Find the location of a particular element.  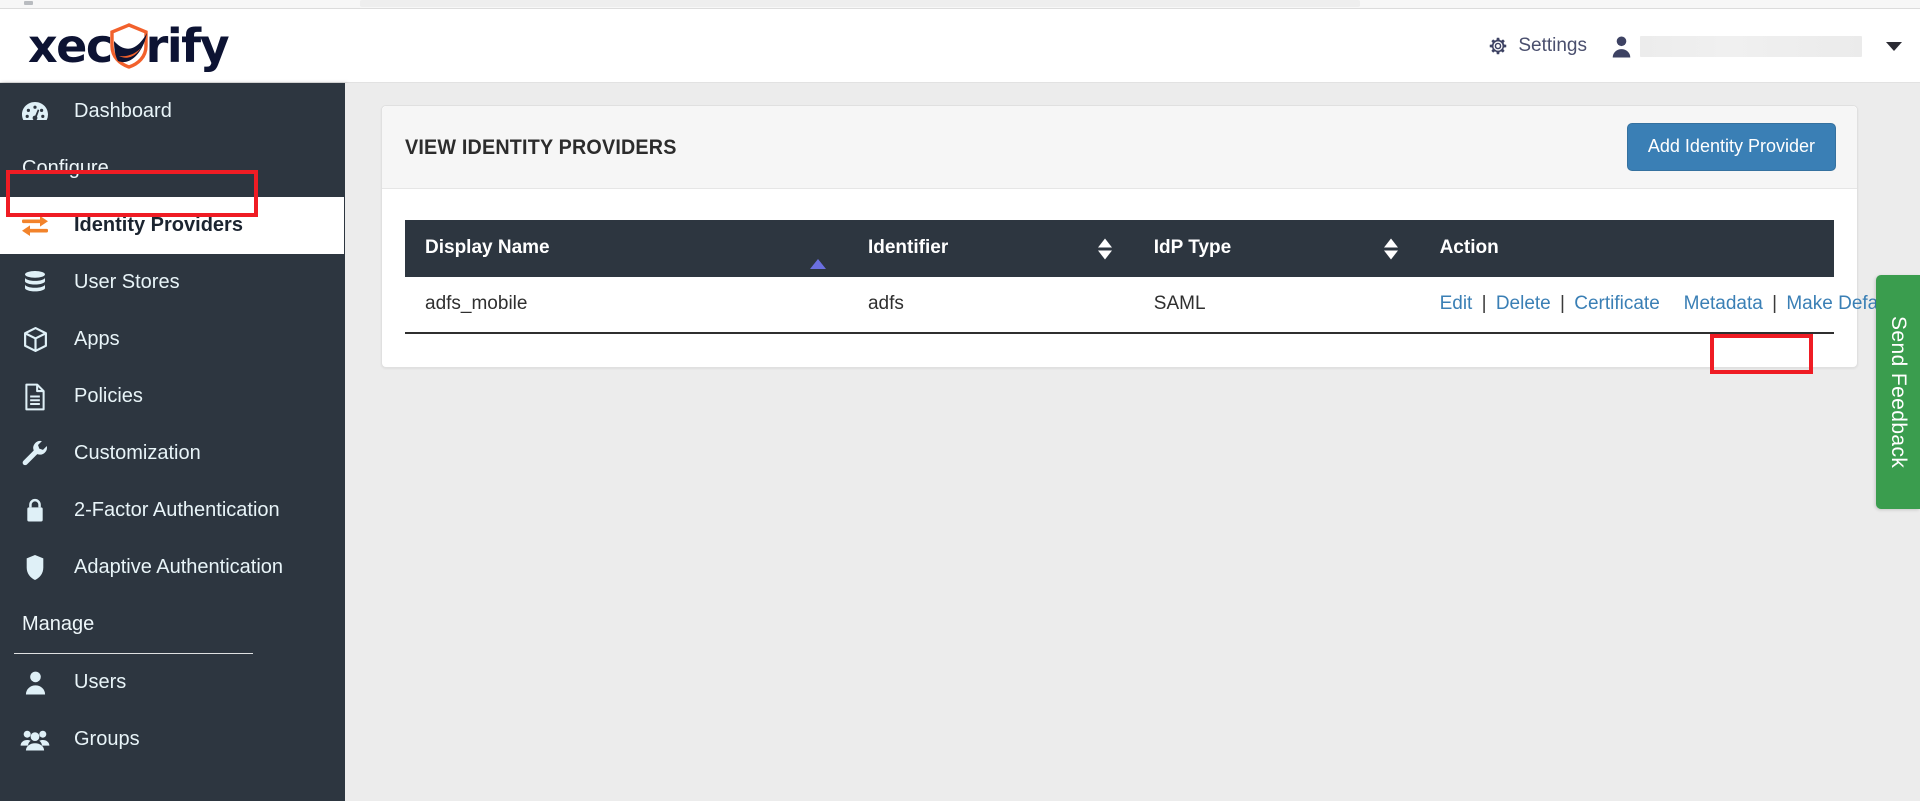

brand-logo: xec rify is located at coordinates (129, 46).